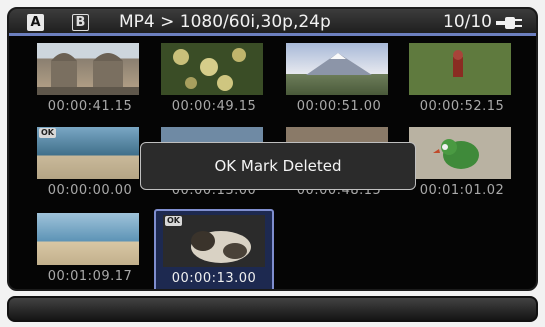  Describe the element at coordinates (467, 22) in the screenshot. I see `clip-counter: 10/10` at that location.